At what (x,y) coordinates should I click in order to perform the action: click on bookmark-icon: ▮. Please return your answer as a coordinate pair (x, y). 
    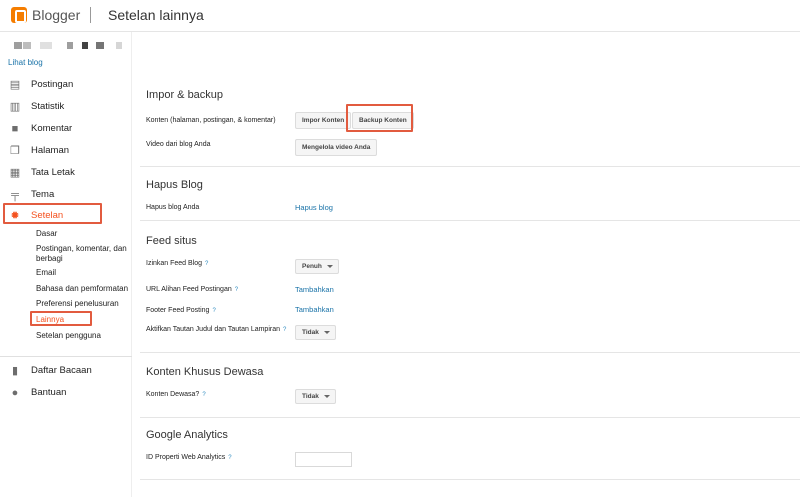
    Looking at the image, I should click on (15, 371).